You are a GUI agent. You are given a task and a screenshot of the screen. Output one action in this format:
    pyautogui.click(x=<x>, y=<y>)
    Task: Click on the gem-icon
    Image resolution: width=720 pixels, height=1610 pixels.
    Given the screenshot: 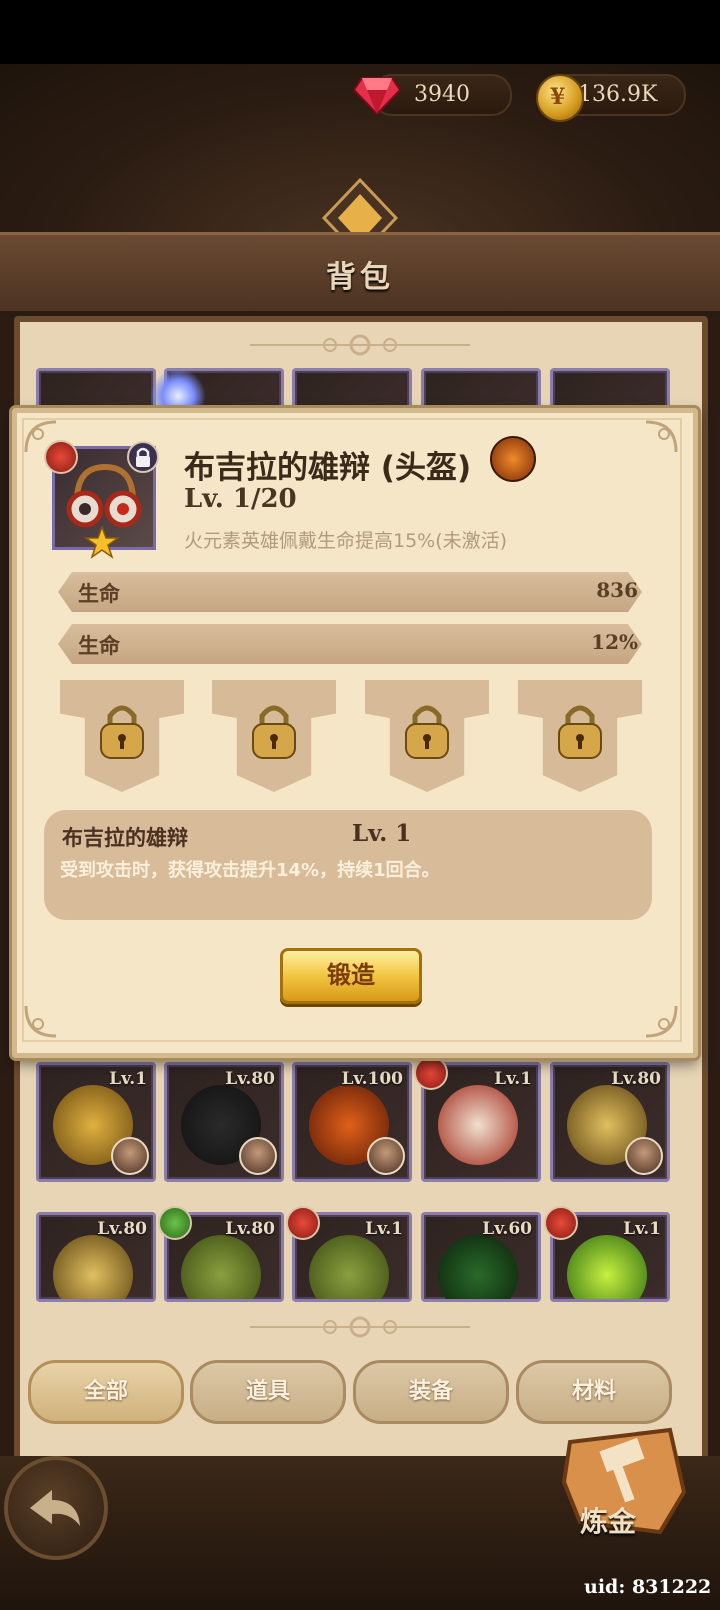 What is the action you would take?
    pyautogui.click(x=377, y=95)
    